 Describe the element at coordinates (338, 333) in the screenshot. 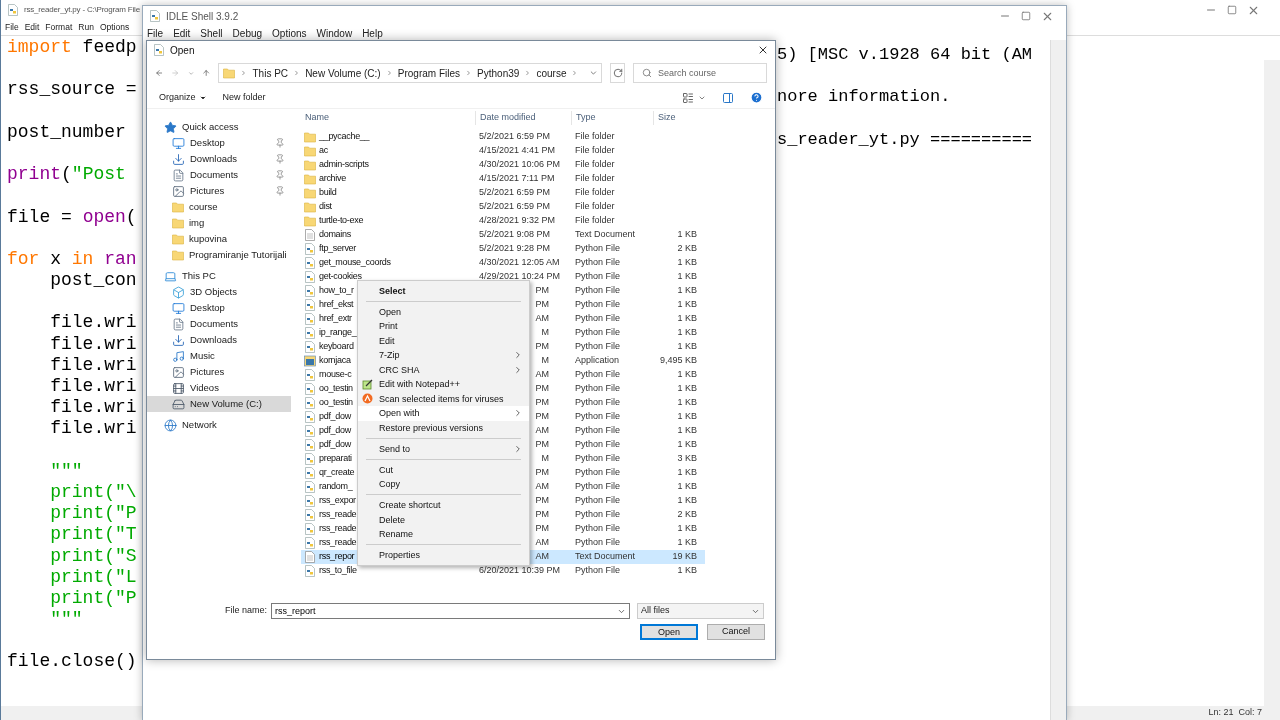

I see `file-name: ip_range_` at that location.